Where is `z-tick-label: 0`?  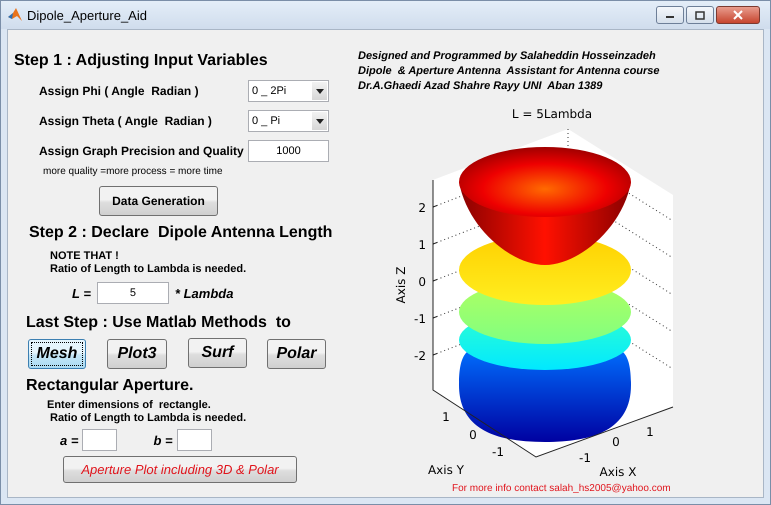 z-tick-label: 0 is located at coordinates (422, 282).